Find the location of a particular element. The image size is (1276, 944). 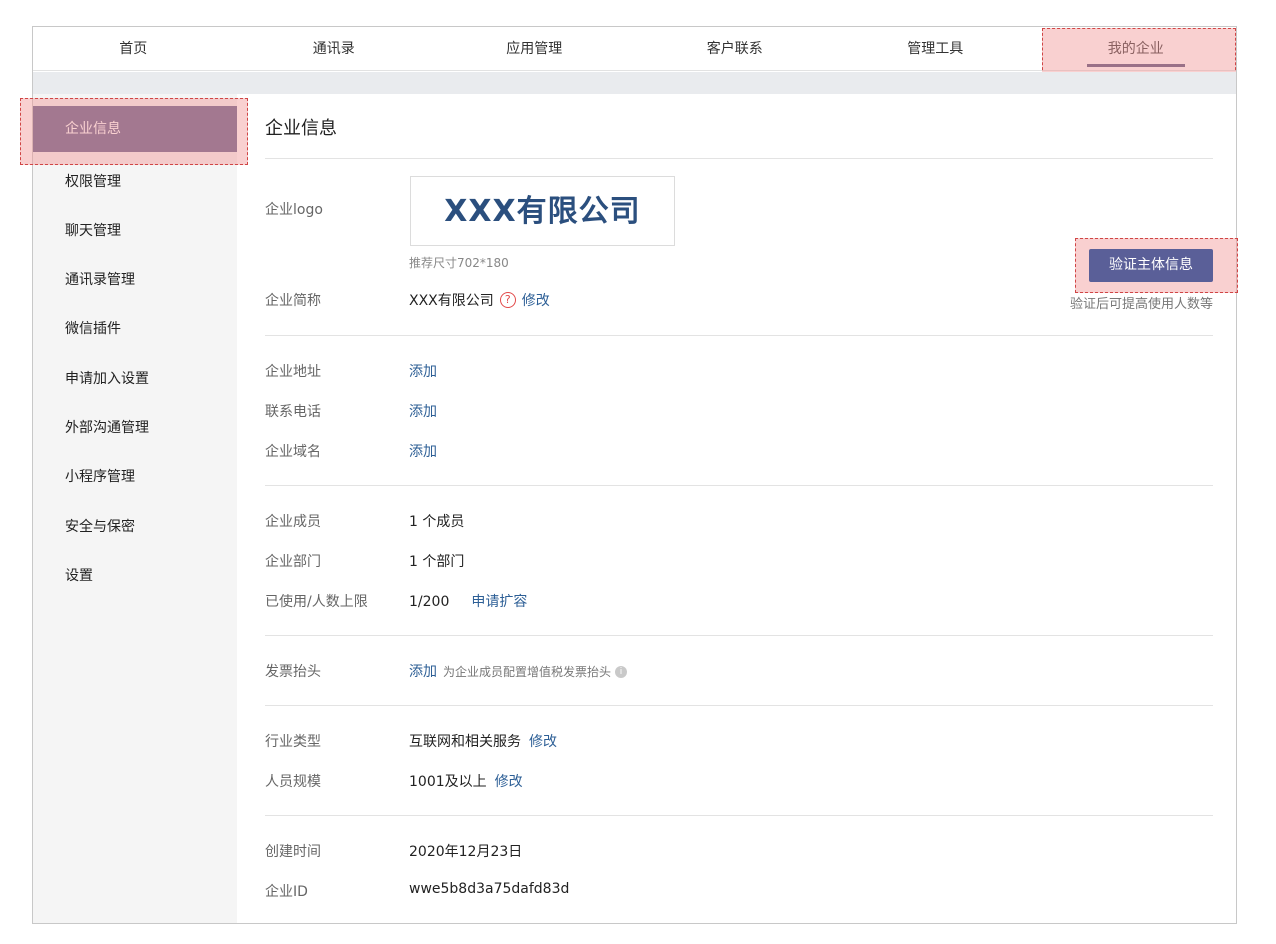

verify-entity-button: 验证主体信息 is located at coordinates (1151, 265).